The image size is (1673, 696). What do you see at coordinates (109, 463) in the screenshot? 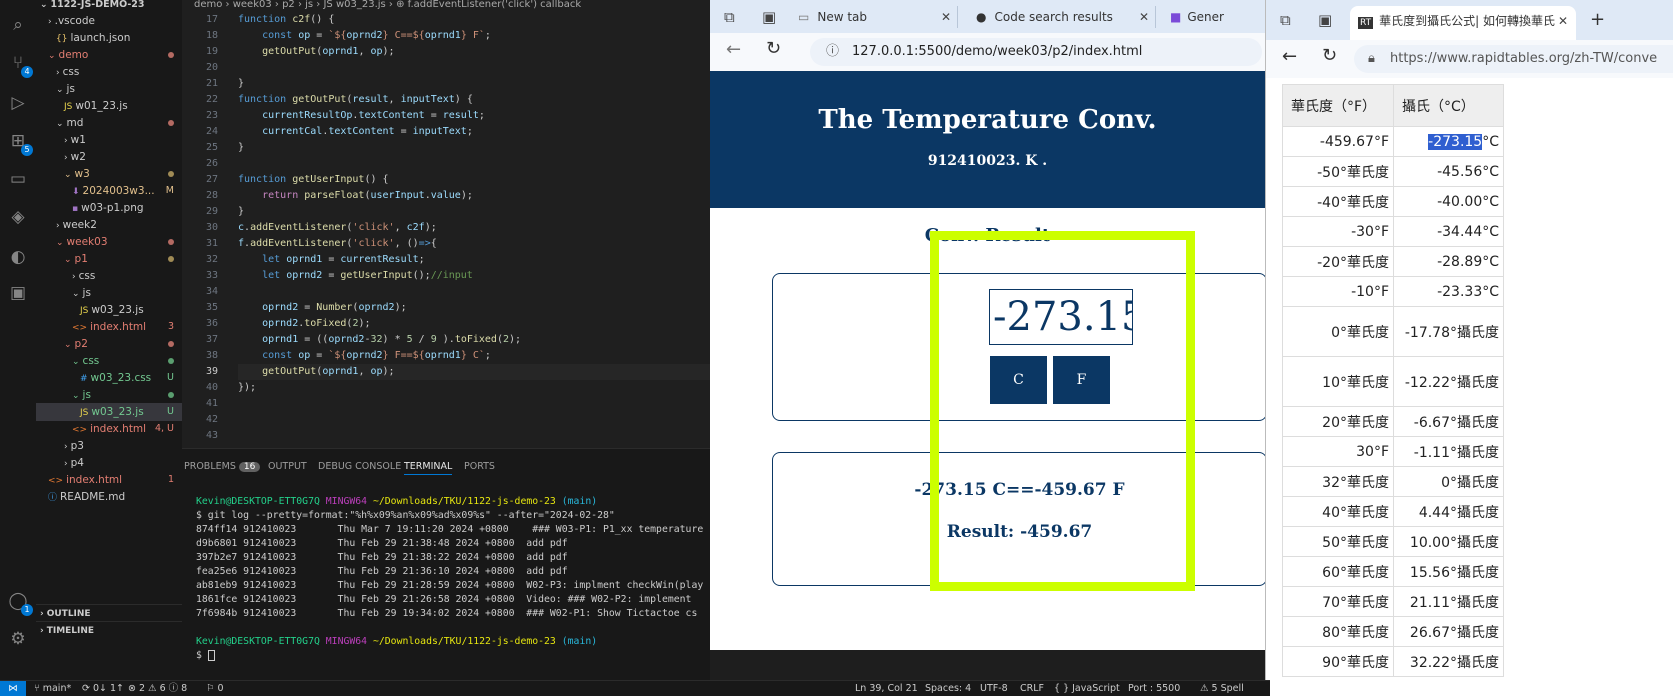
I see `tree-item: › p4` at bounding box center [109, 463].